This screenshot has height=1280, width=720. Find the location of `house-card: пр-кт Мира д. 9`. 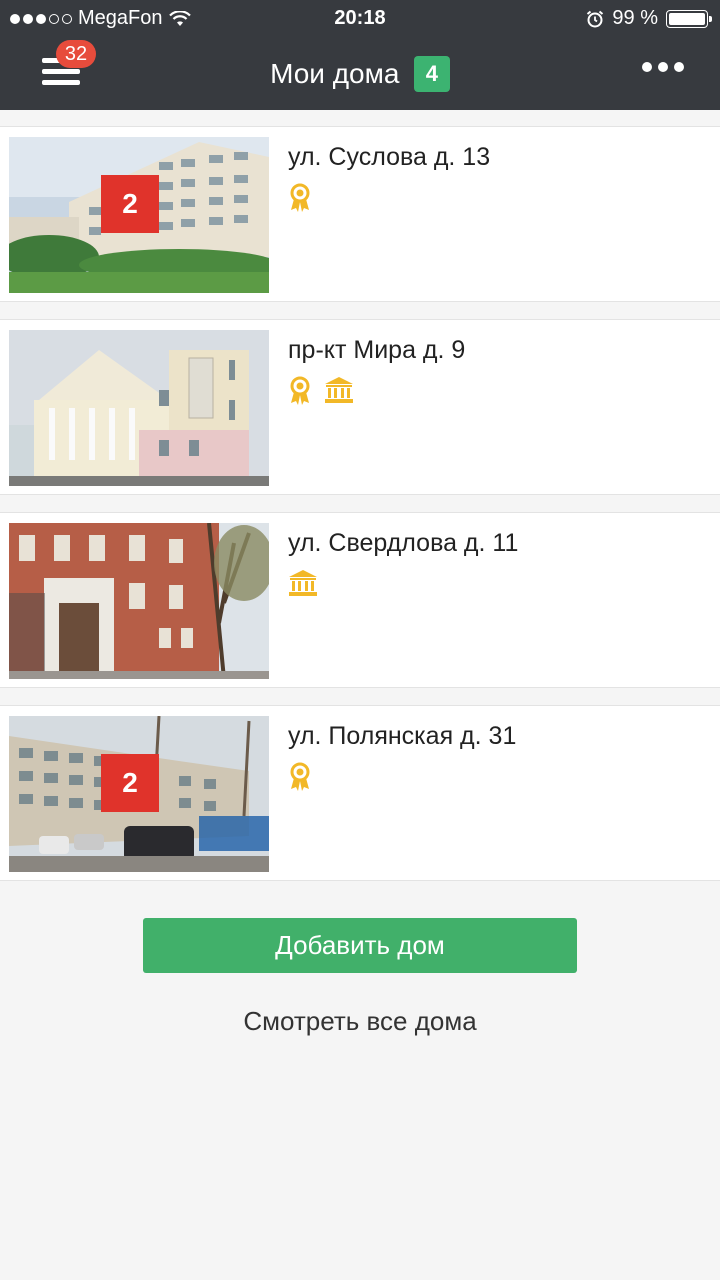

house-card: пр-кт Мира д. 9 is located at coordinates (360, 407).